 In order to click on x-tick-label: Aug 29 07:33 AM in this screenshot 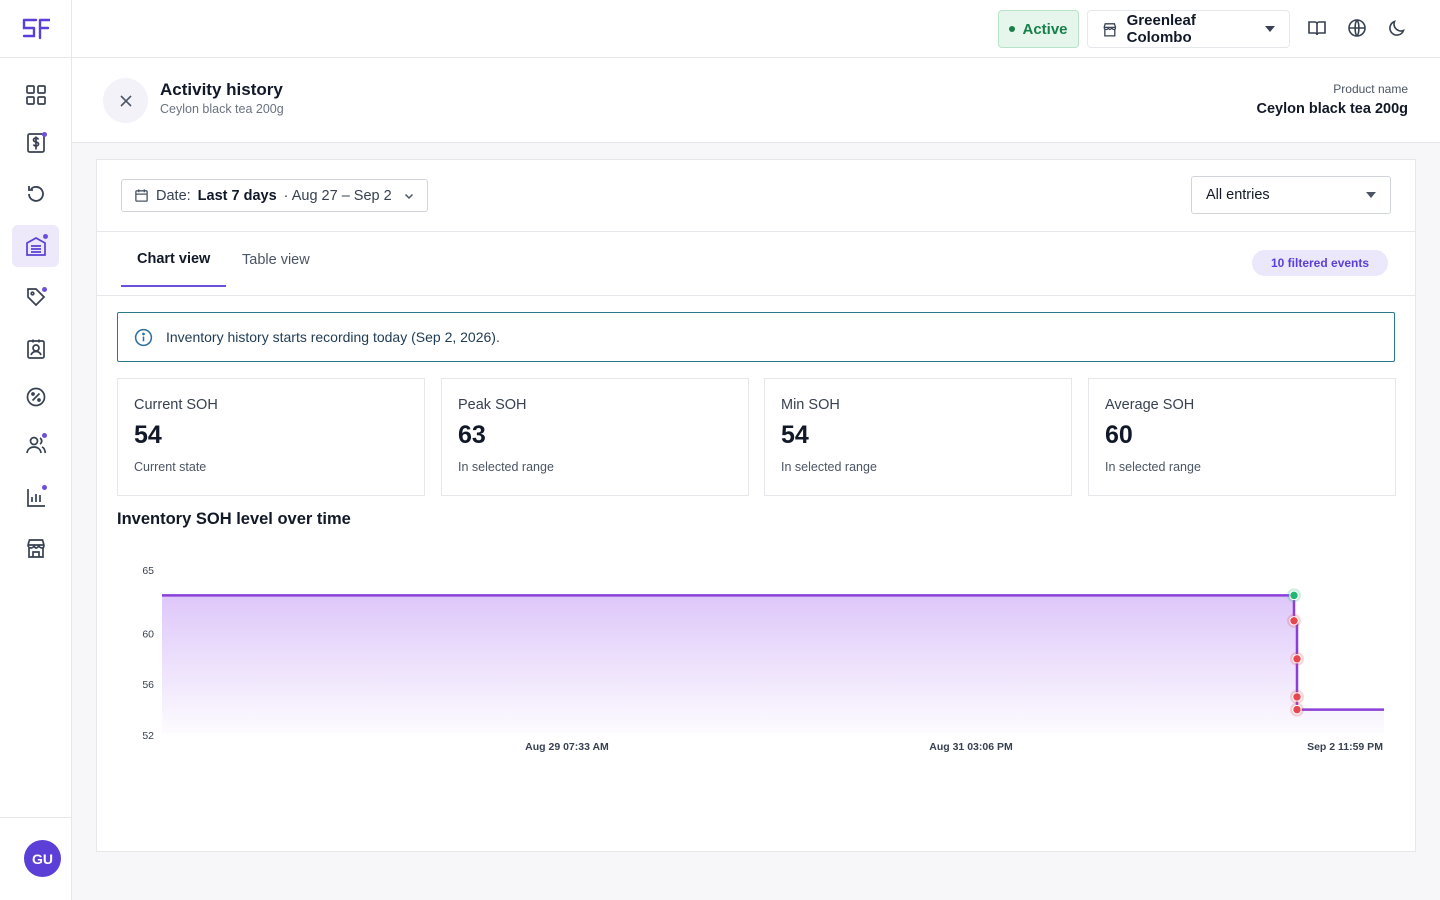, I will do `click(567, 747)`.